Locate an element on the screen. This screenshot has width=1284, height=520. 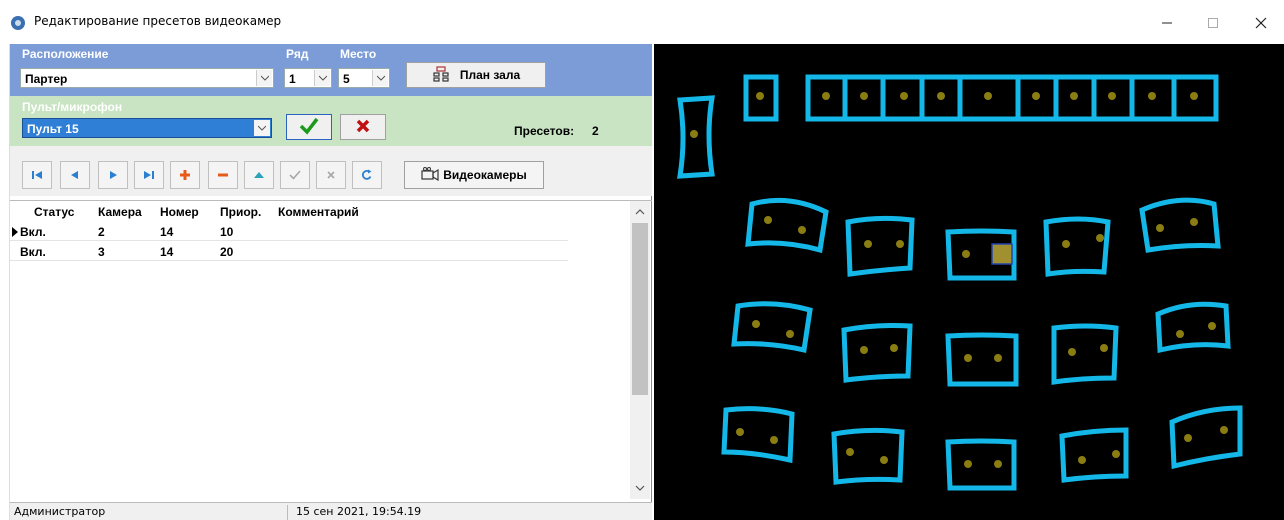
microphone-label: Пульт/микрофон is located at coordinates (72, 107).